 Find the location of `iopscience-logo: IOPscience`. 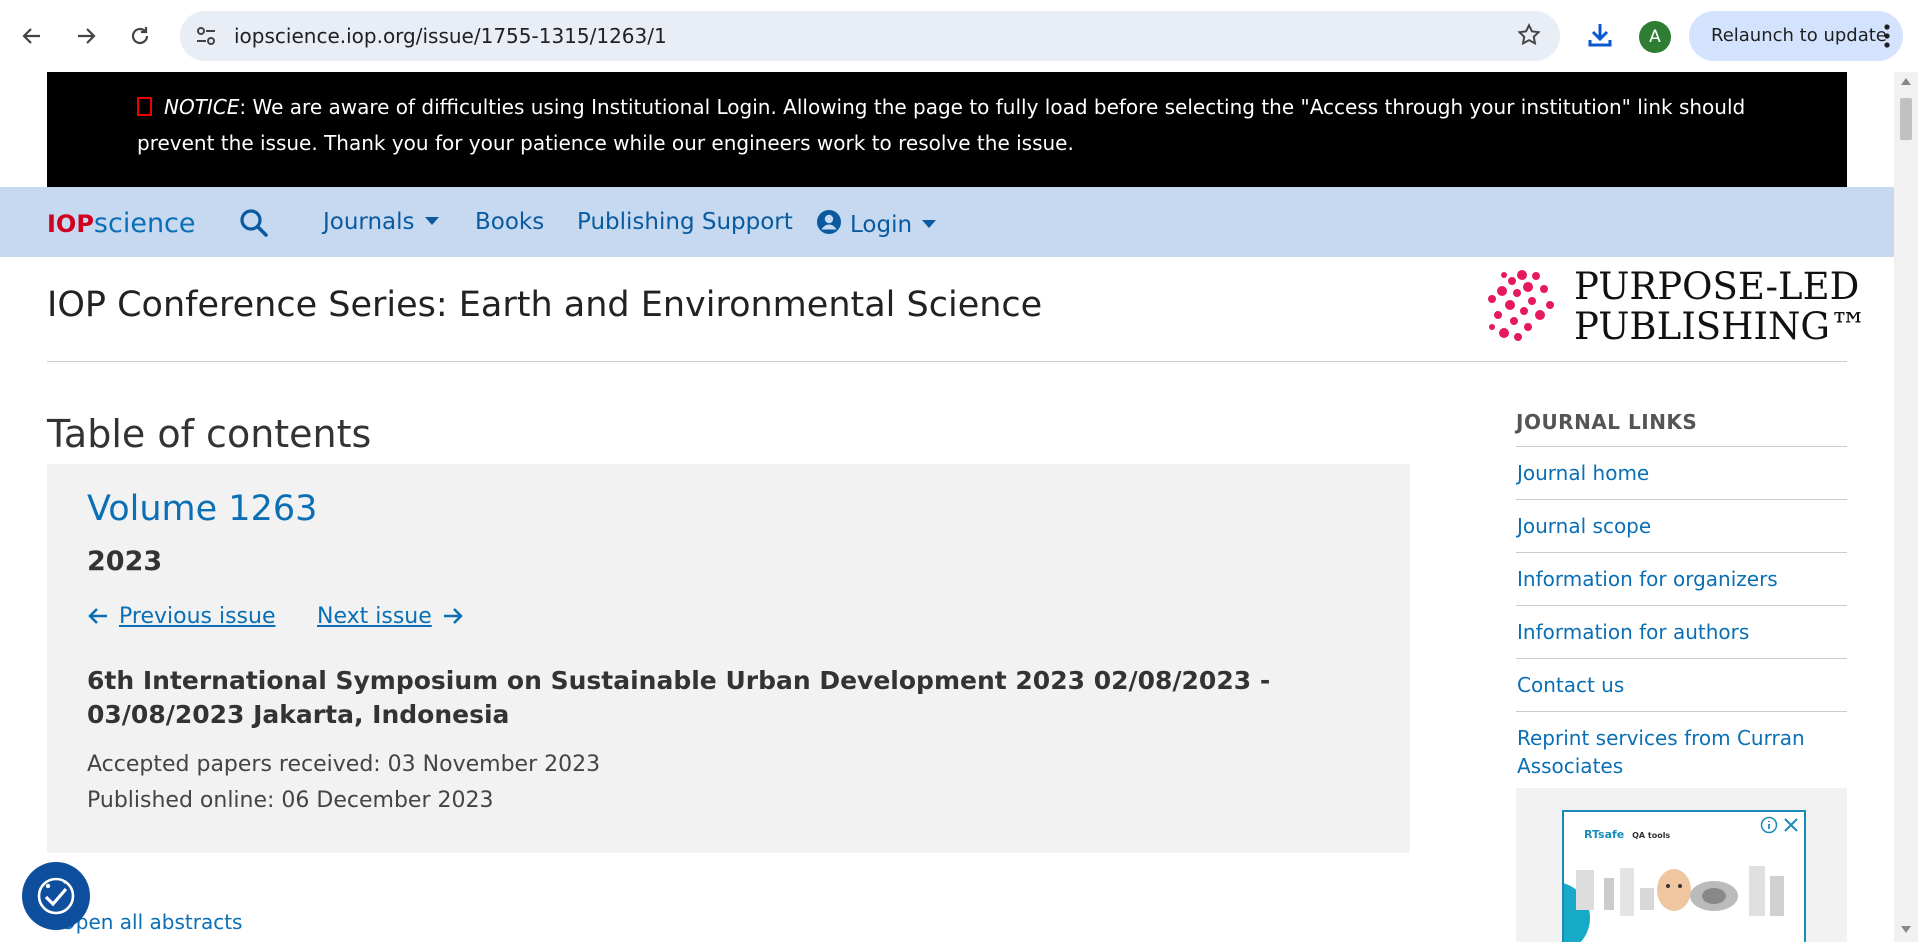

iopscience-logo: IOPscience is located at coordinates (121, 224).